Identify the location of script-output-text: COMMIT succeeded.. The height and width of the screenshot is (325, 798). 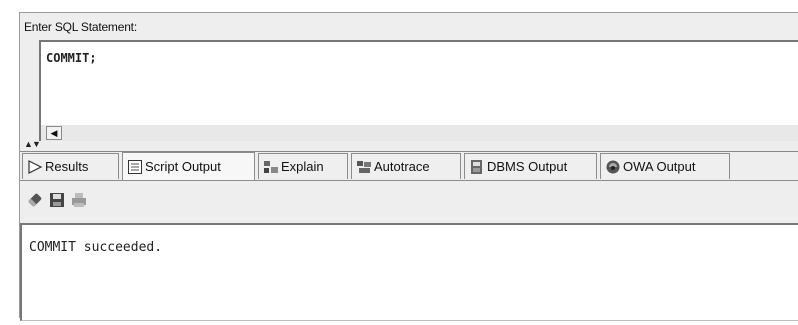
(96, 247).